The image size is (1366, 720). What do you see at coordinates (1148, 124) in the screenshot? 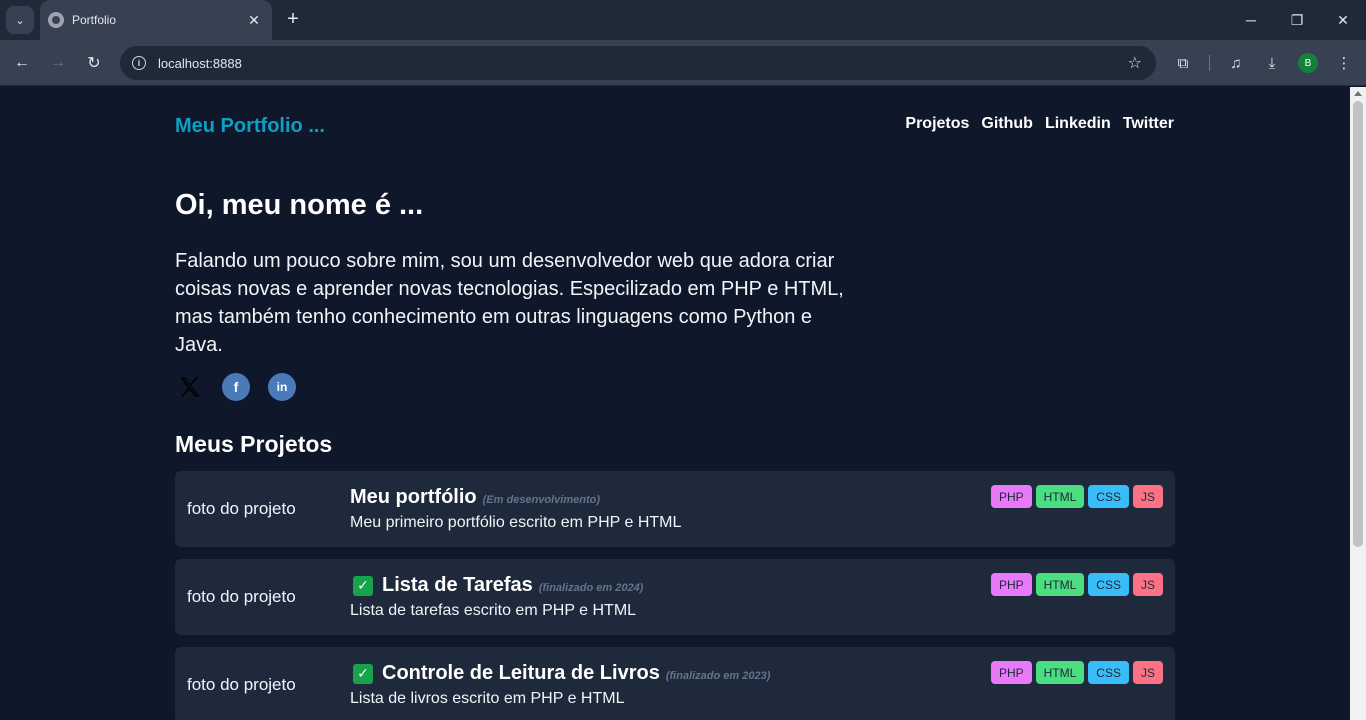
I see `nav-link-twitter: Twitter` at bounding box center [1148, 124].